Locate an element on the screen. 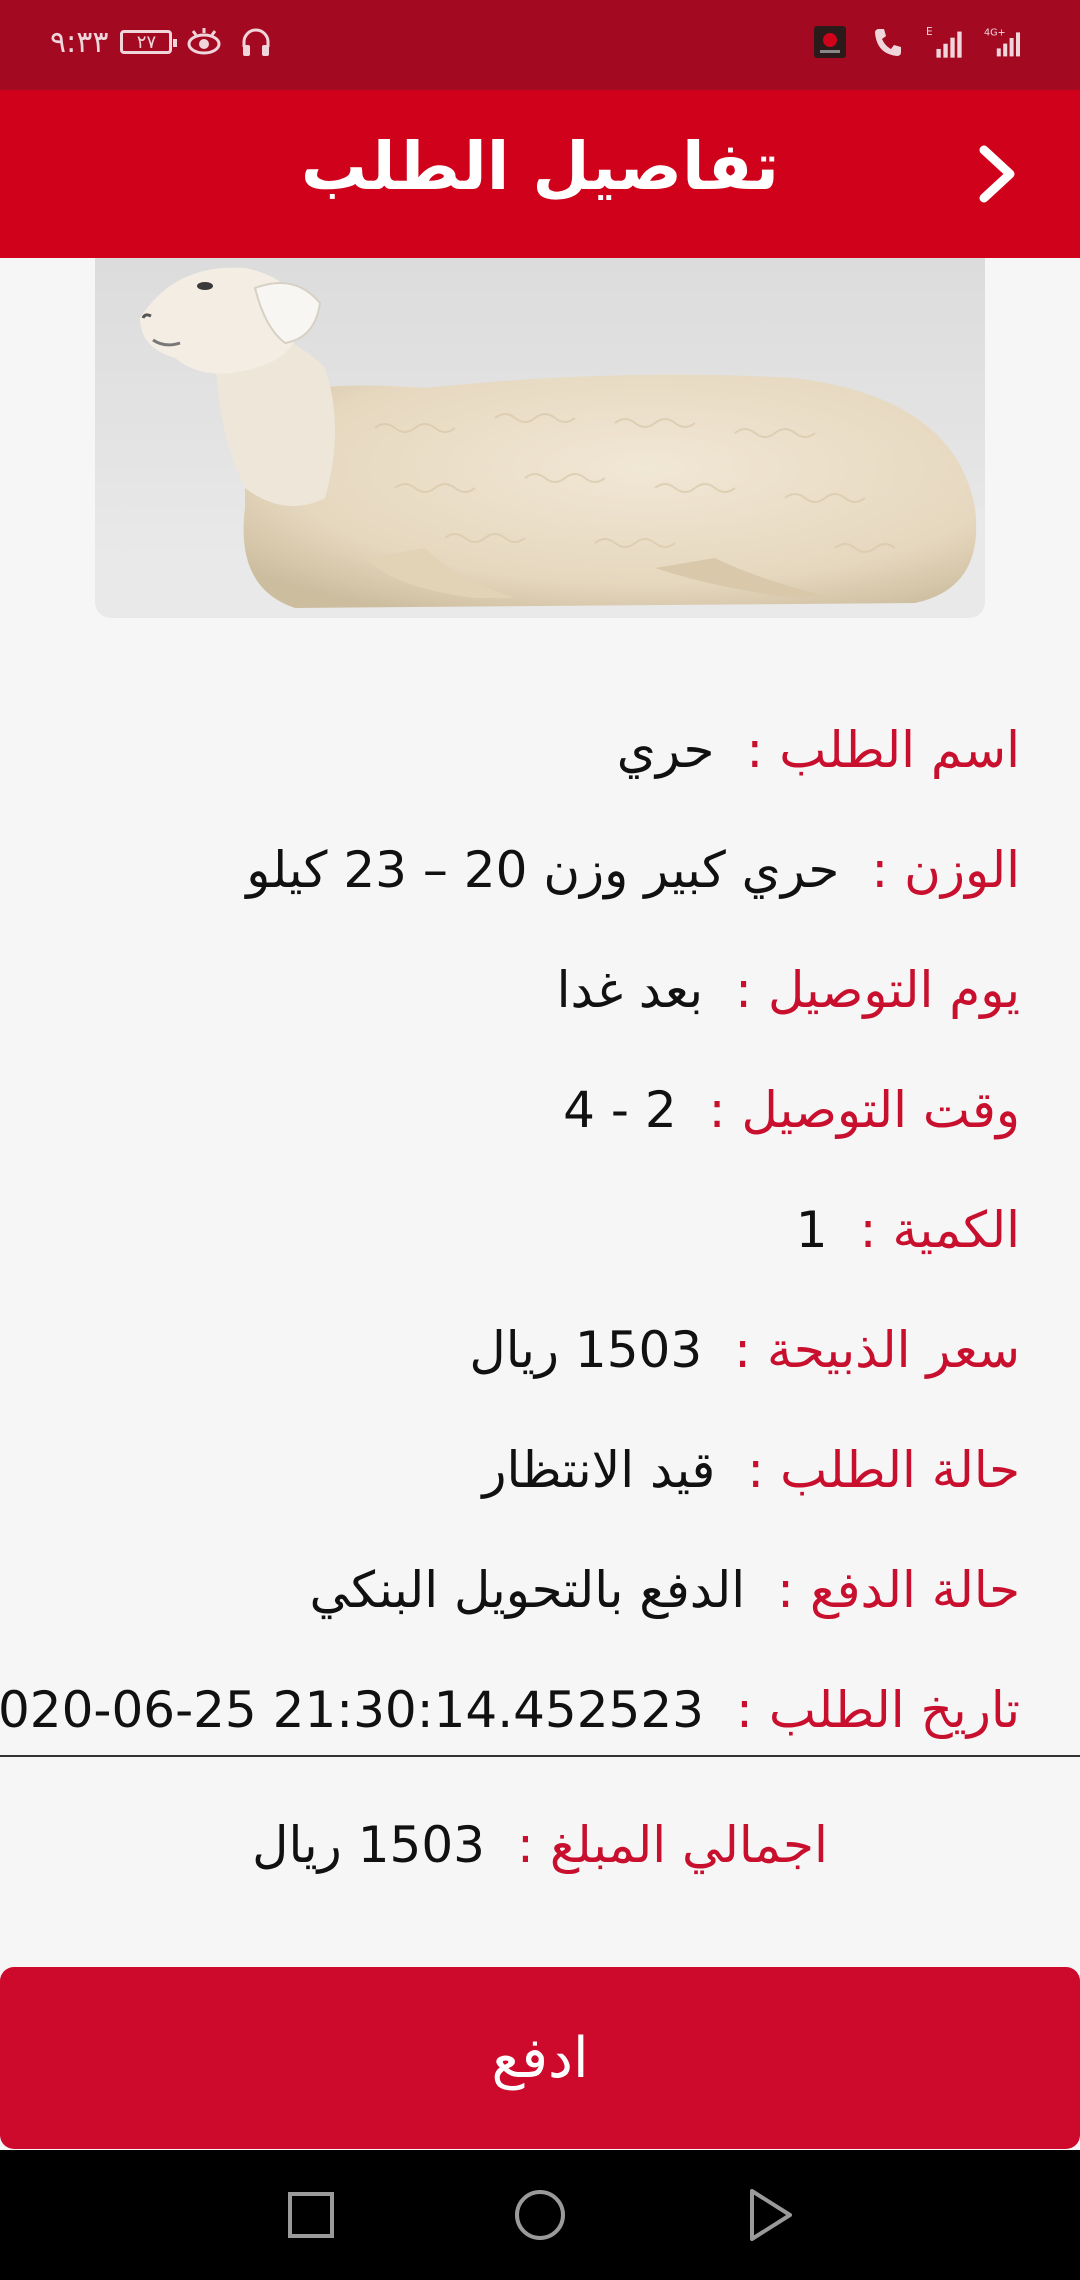 The image size is (1080, 2280). nav-back-button is located at coordinates (770, 2215).